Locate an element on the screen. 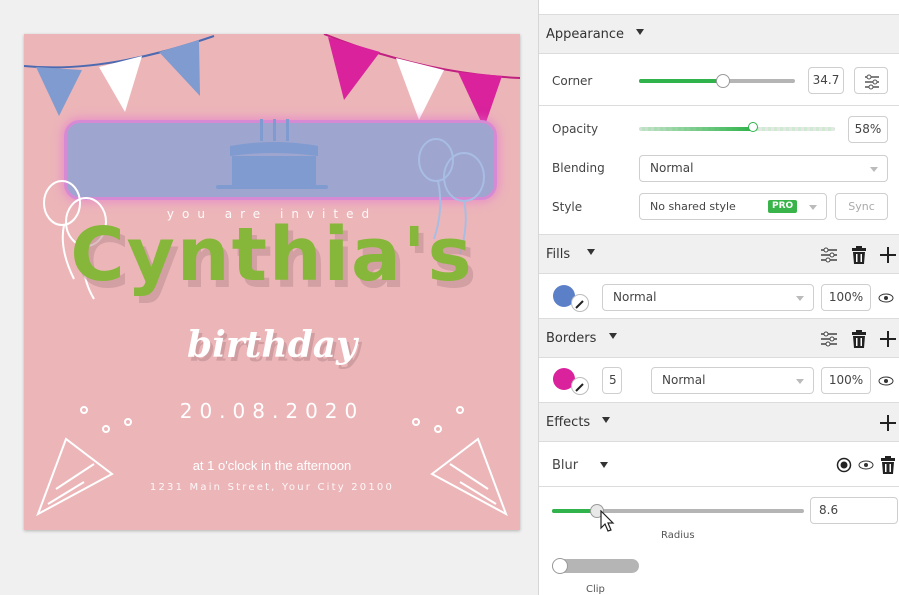 The width and height of the screenshot is (899, 595). radius-value-field: 8.6 is located at coordinates (854, 510).